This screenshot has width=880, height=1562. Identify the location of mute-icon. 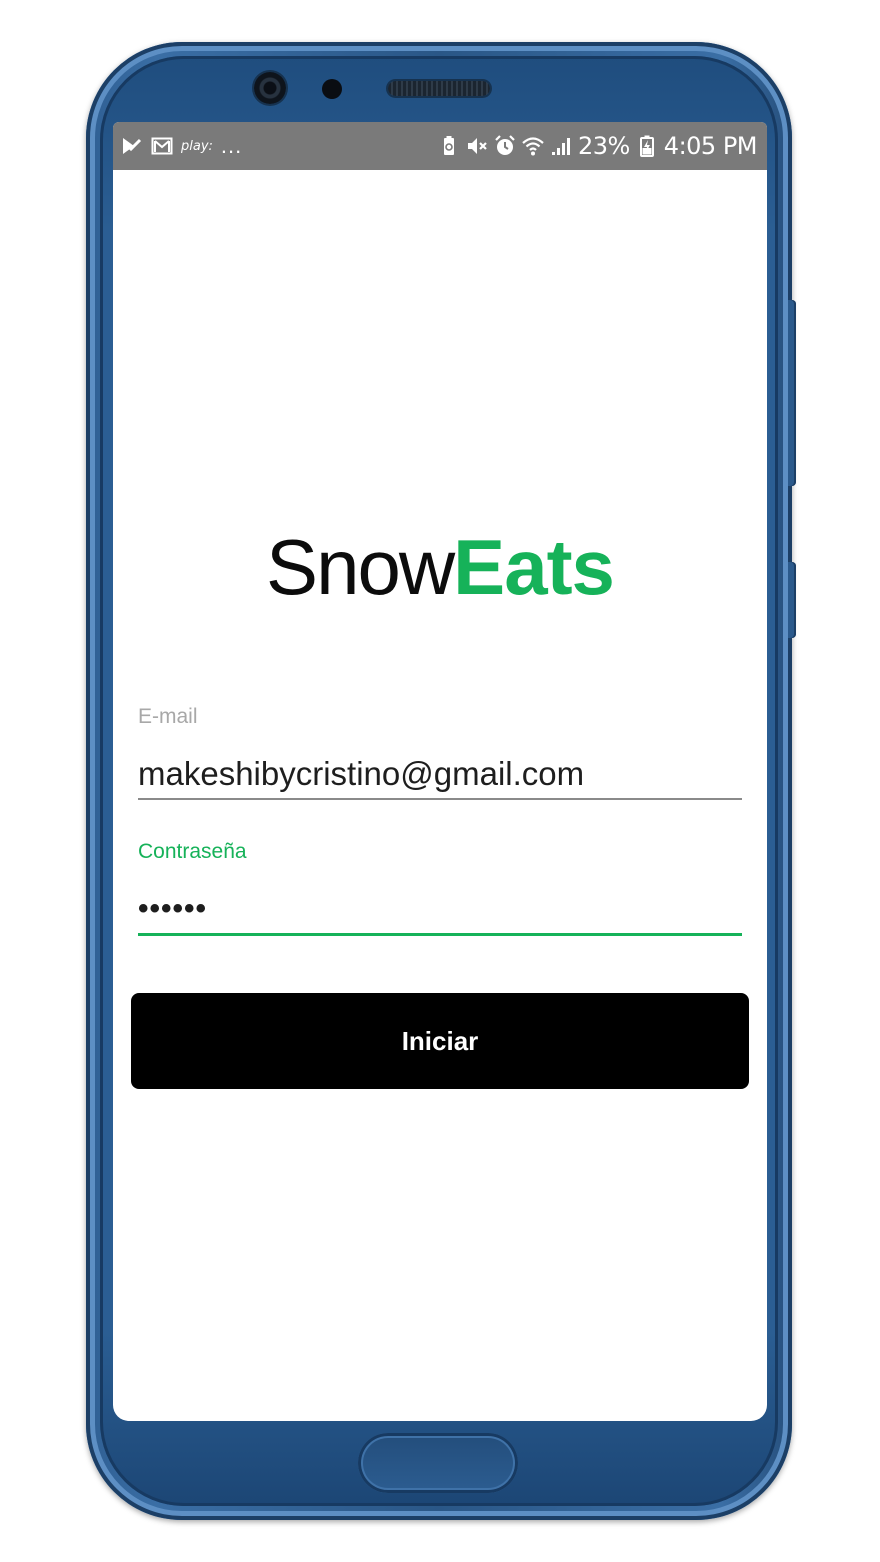
(477, 146).